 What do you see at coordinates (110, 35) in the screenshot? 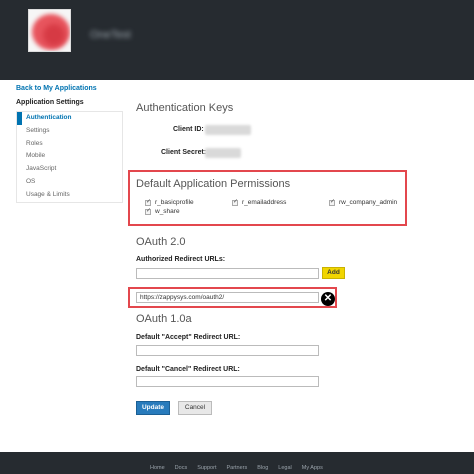
I see `app-name: OneTest` at bounding box center [110, 35].